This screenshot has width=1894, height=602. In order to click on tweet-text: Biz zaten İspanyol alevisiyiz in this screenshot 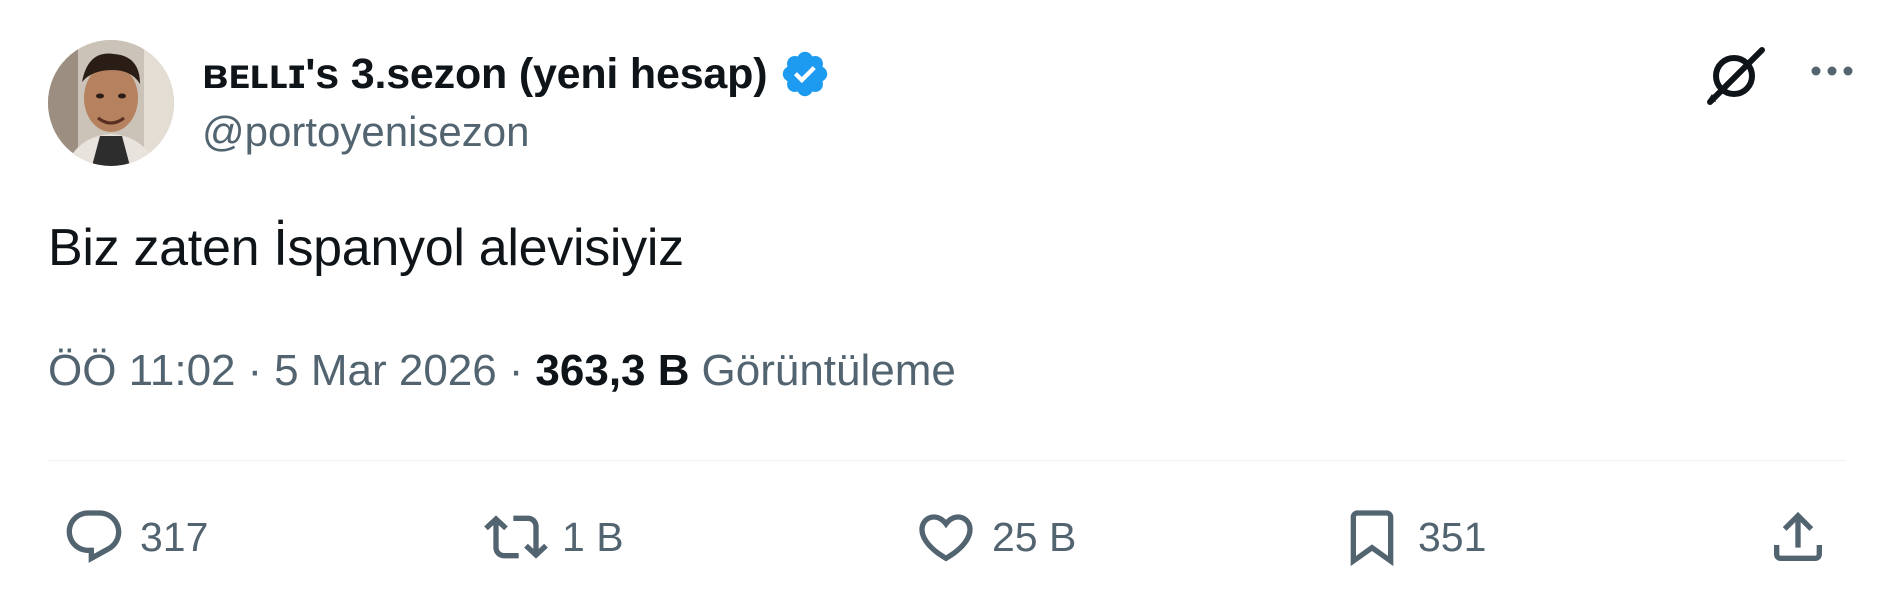, I will do `click(366, 248)`.